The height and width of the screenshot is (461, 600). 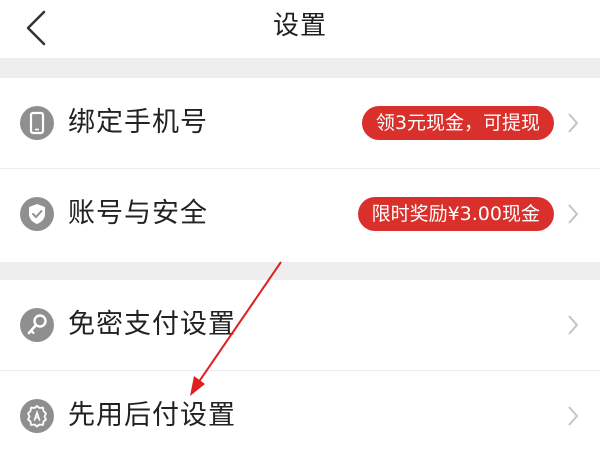 What do you see at coordinates (37, 325) in the screenshot?
I see `key-icon` at bounding box center [37, 325].